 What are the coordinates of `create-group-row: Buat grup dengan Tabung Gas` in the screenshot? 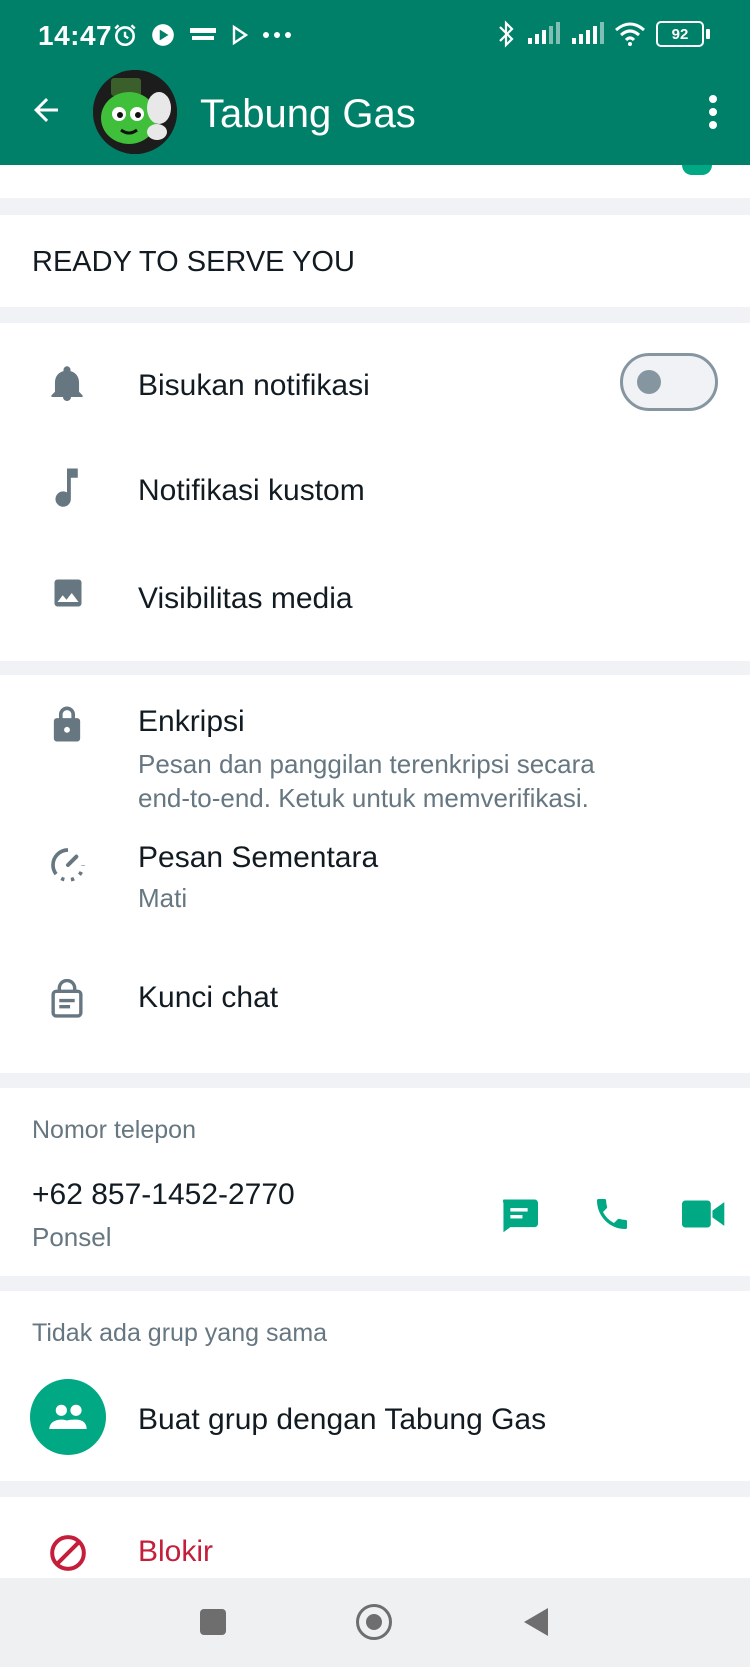 It's located at (375, 1418).